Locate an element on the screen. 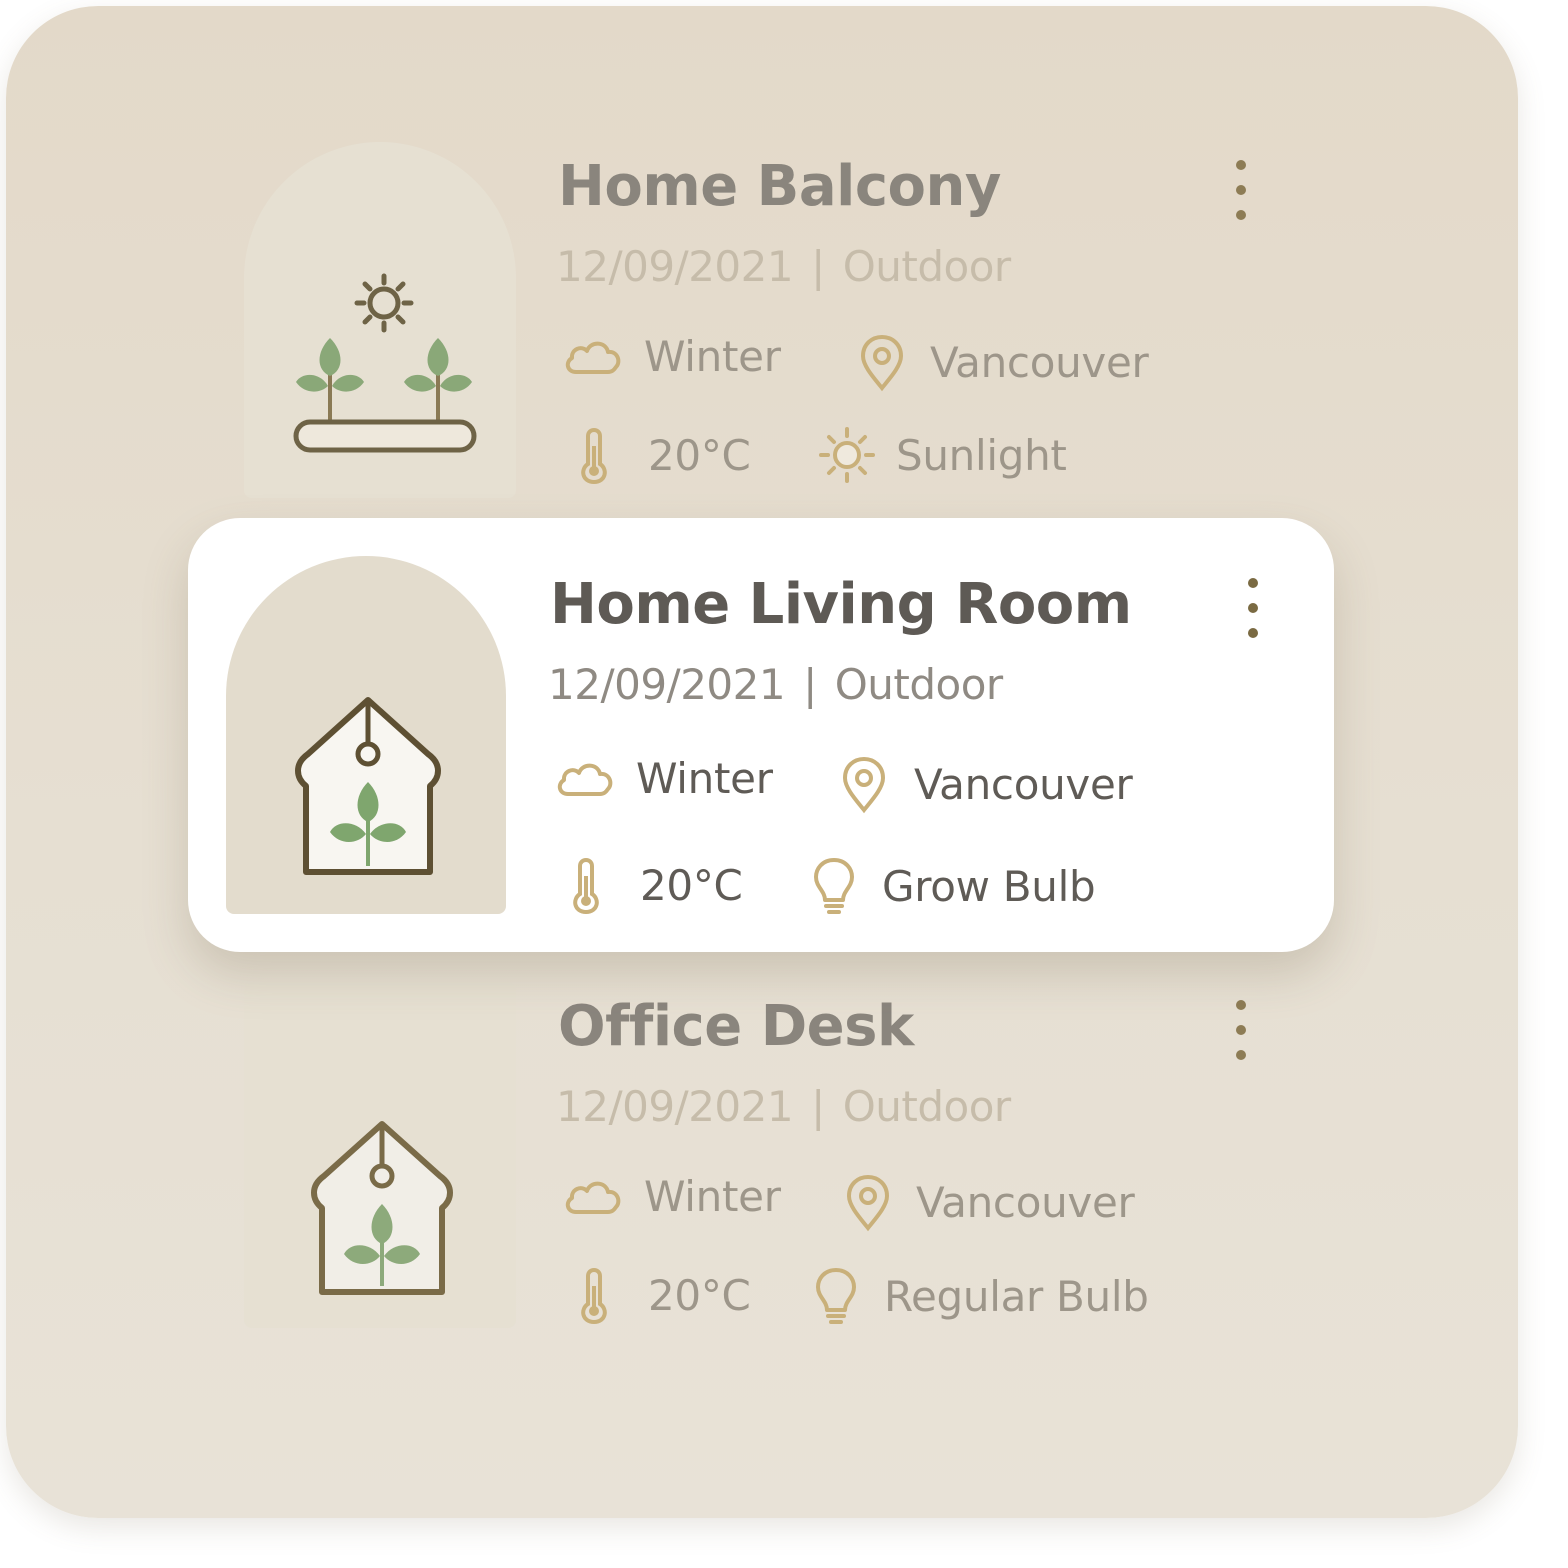 This screenshot has height=1568, width=1568. card-title: Home Balcony is located at coordinates (779, 186).